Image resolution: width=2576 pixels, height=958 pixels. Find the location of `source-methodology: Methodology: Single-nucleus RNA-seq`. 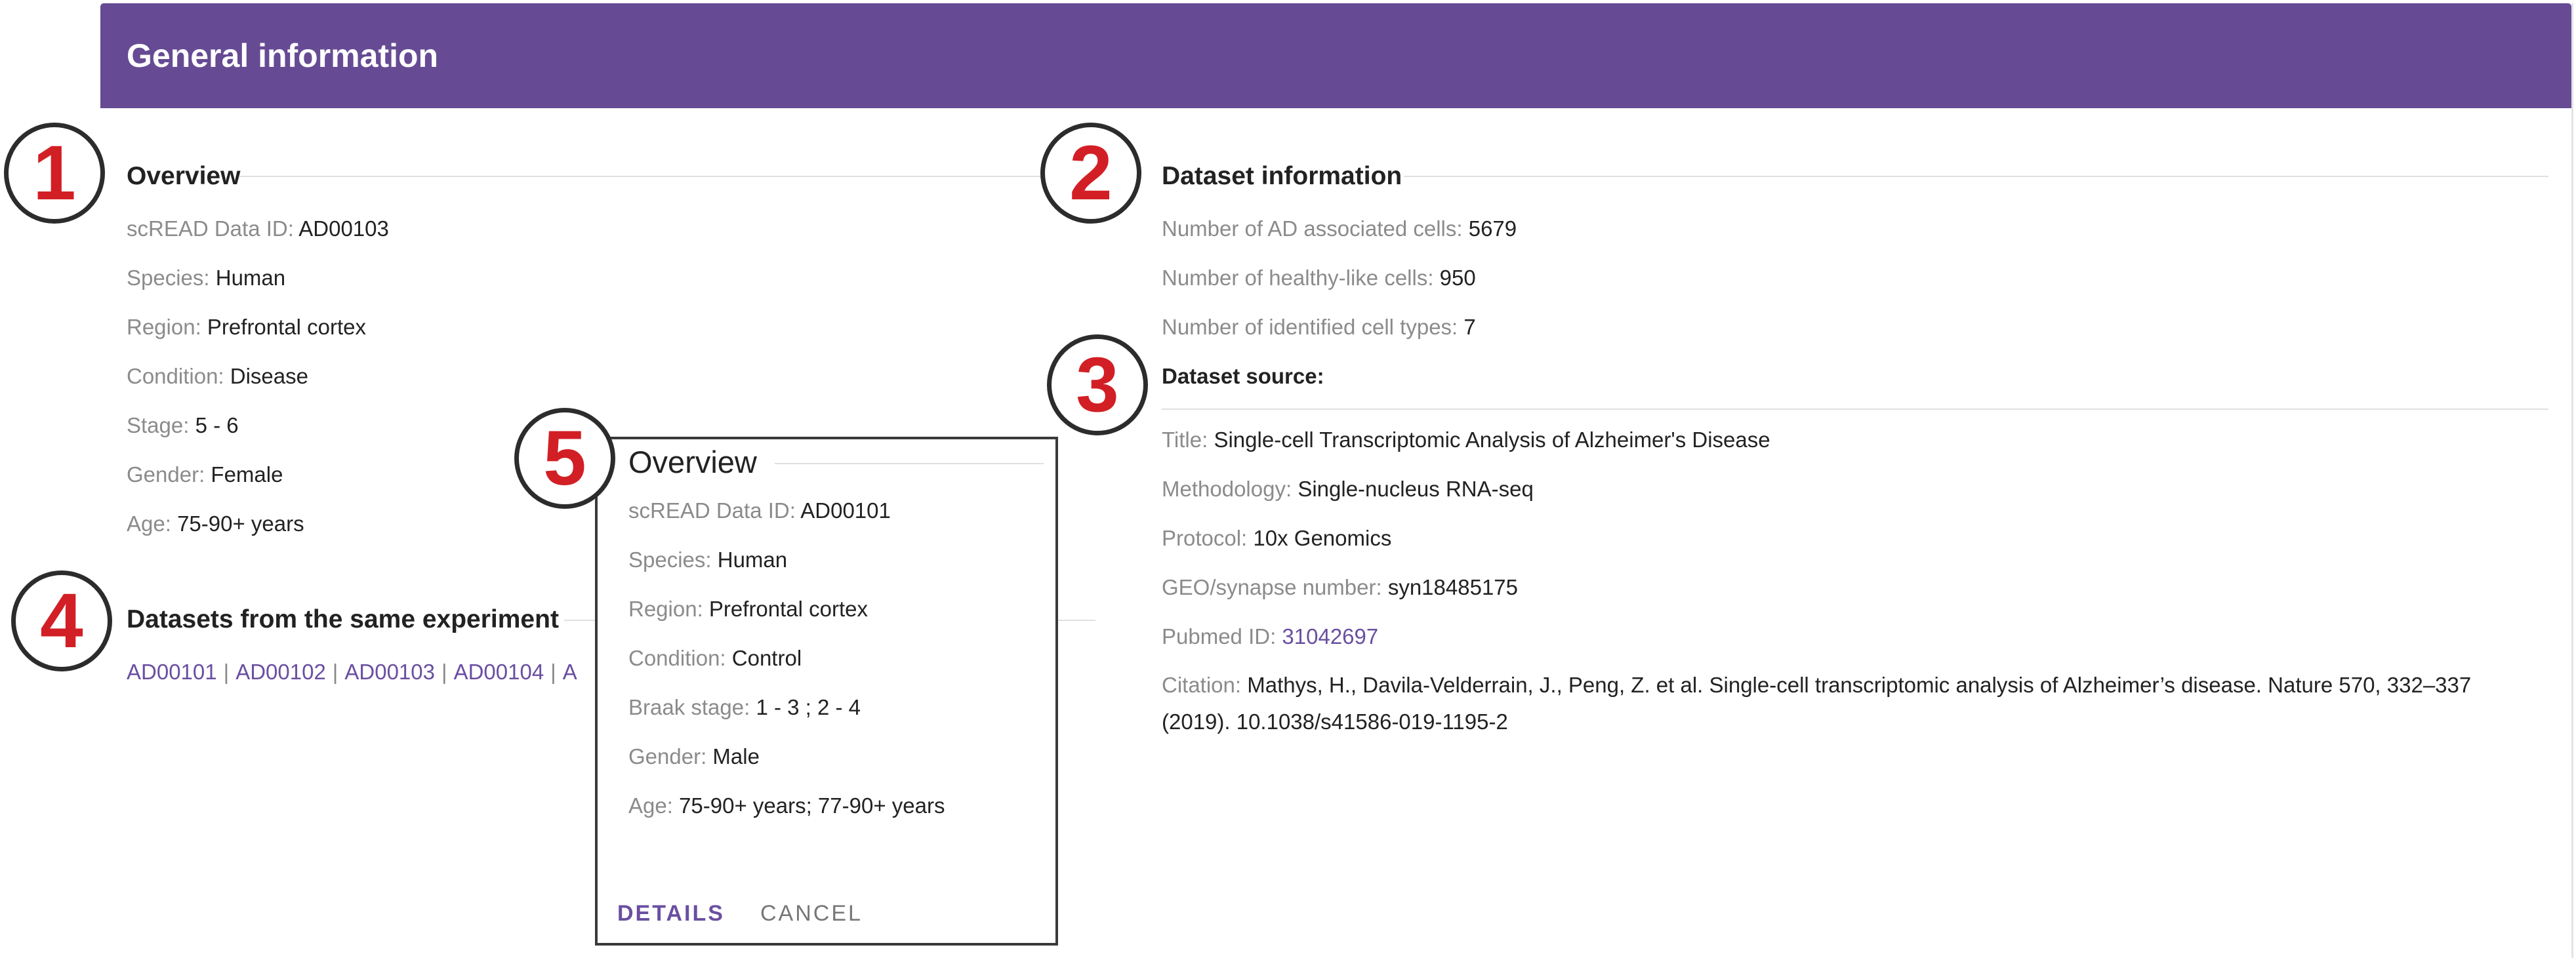

source-methodology: Methodology: Single-nucleus RNA-seq is located at coordinates (1348, 489).